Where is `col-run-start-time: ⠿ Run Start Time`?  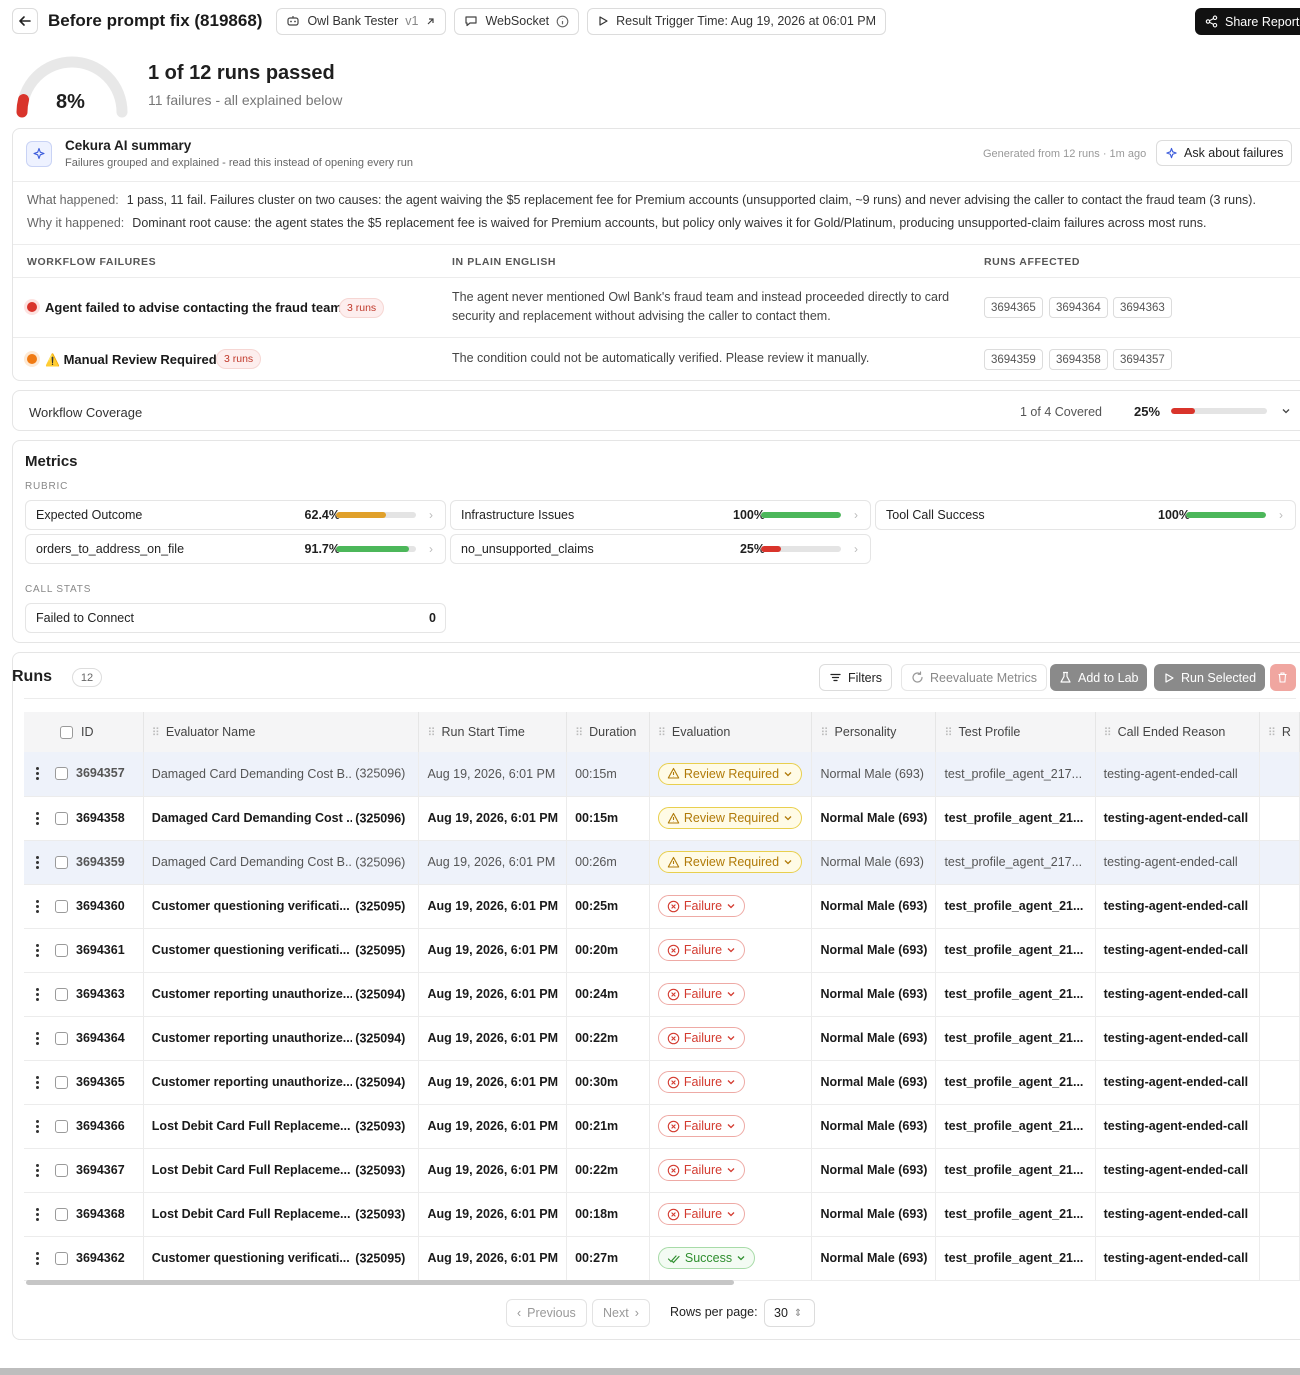
col-run-start-time: ⠿ Run Start Time is located at coordinates (493, 732).